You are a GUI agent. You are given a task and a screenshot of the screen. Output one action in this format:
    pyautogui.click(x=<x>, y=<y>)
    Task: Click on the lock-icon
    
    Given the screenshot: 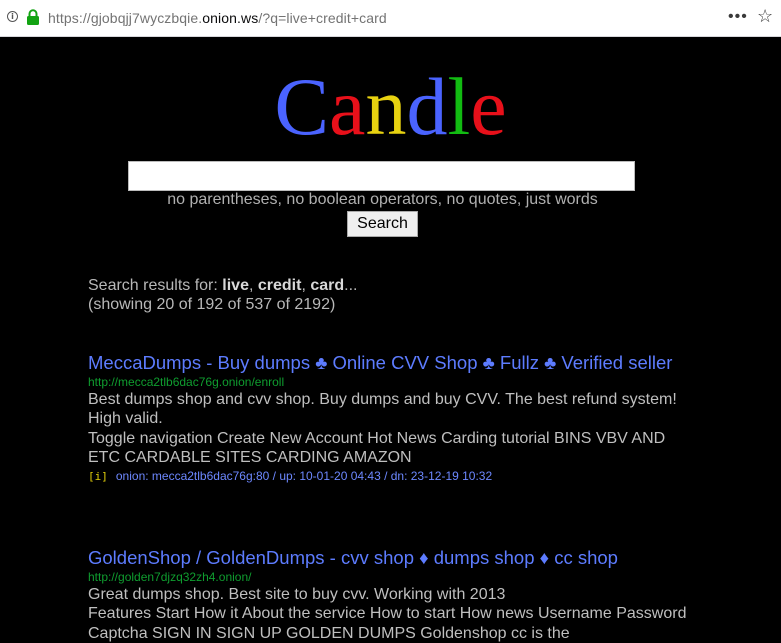 What is the action you would take?
    pyautogui.click(x=33, y=17)
    